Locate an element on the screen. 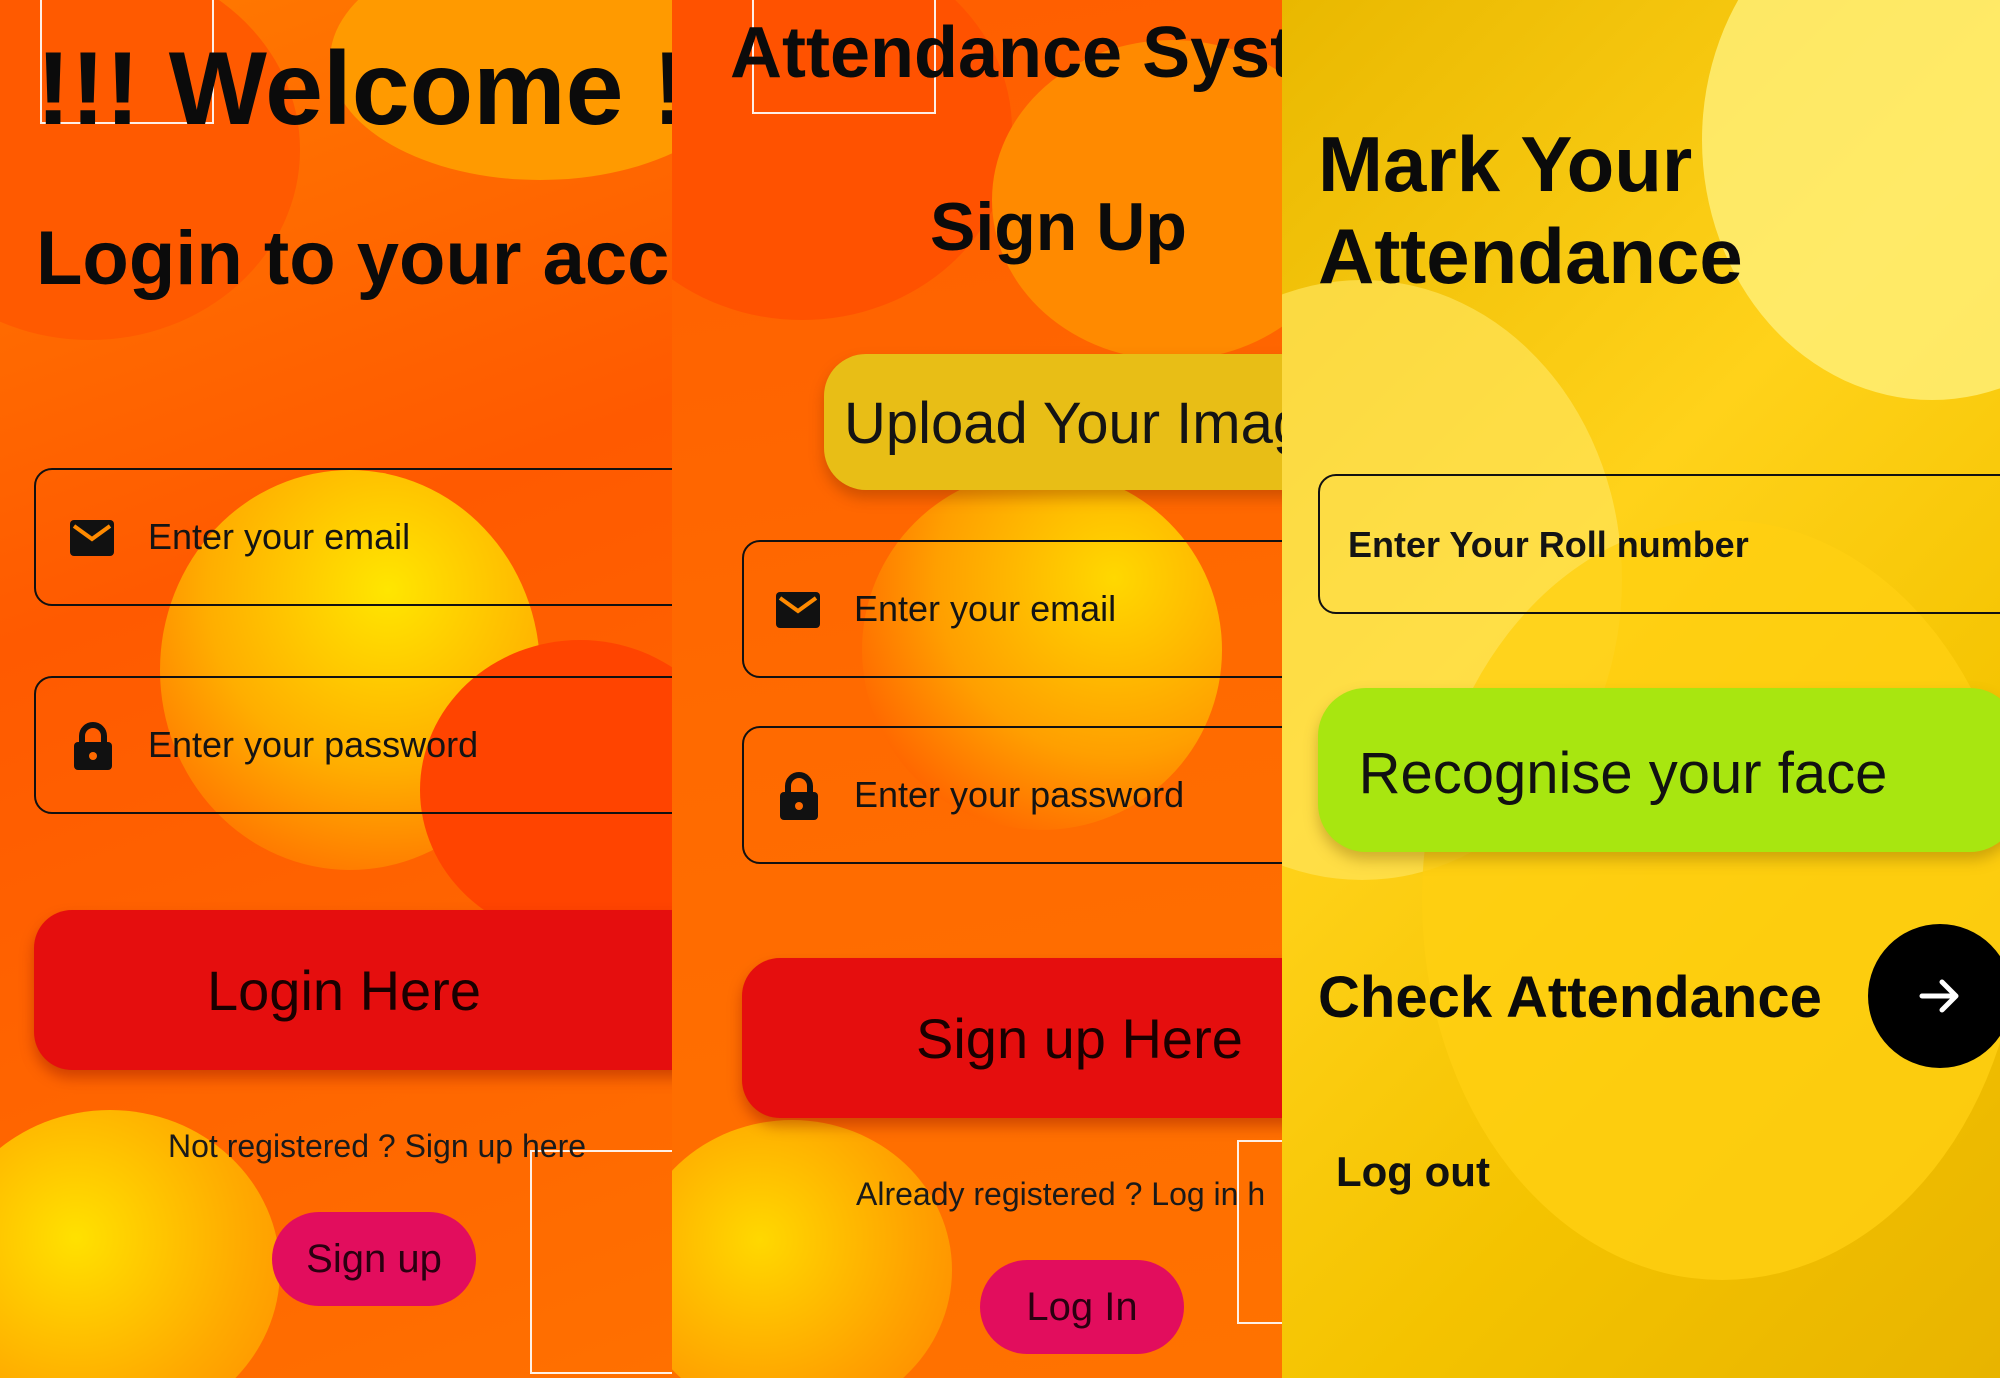 The width and height of the screenshot is (2000, 1378). recognise-face-button: Recognise your face is located at coordinates (1659, 770).